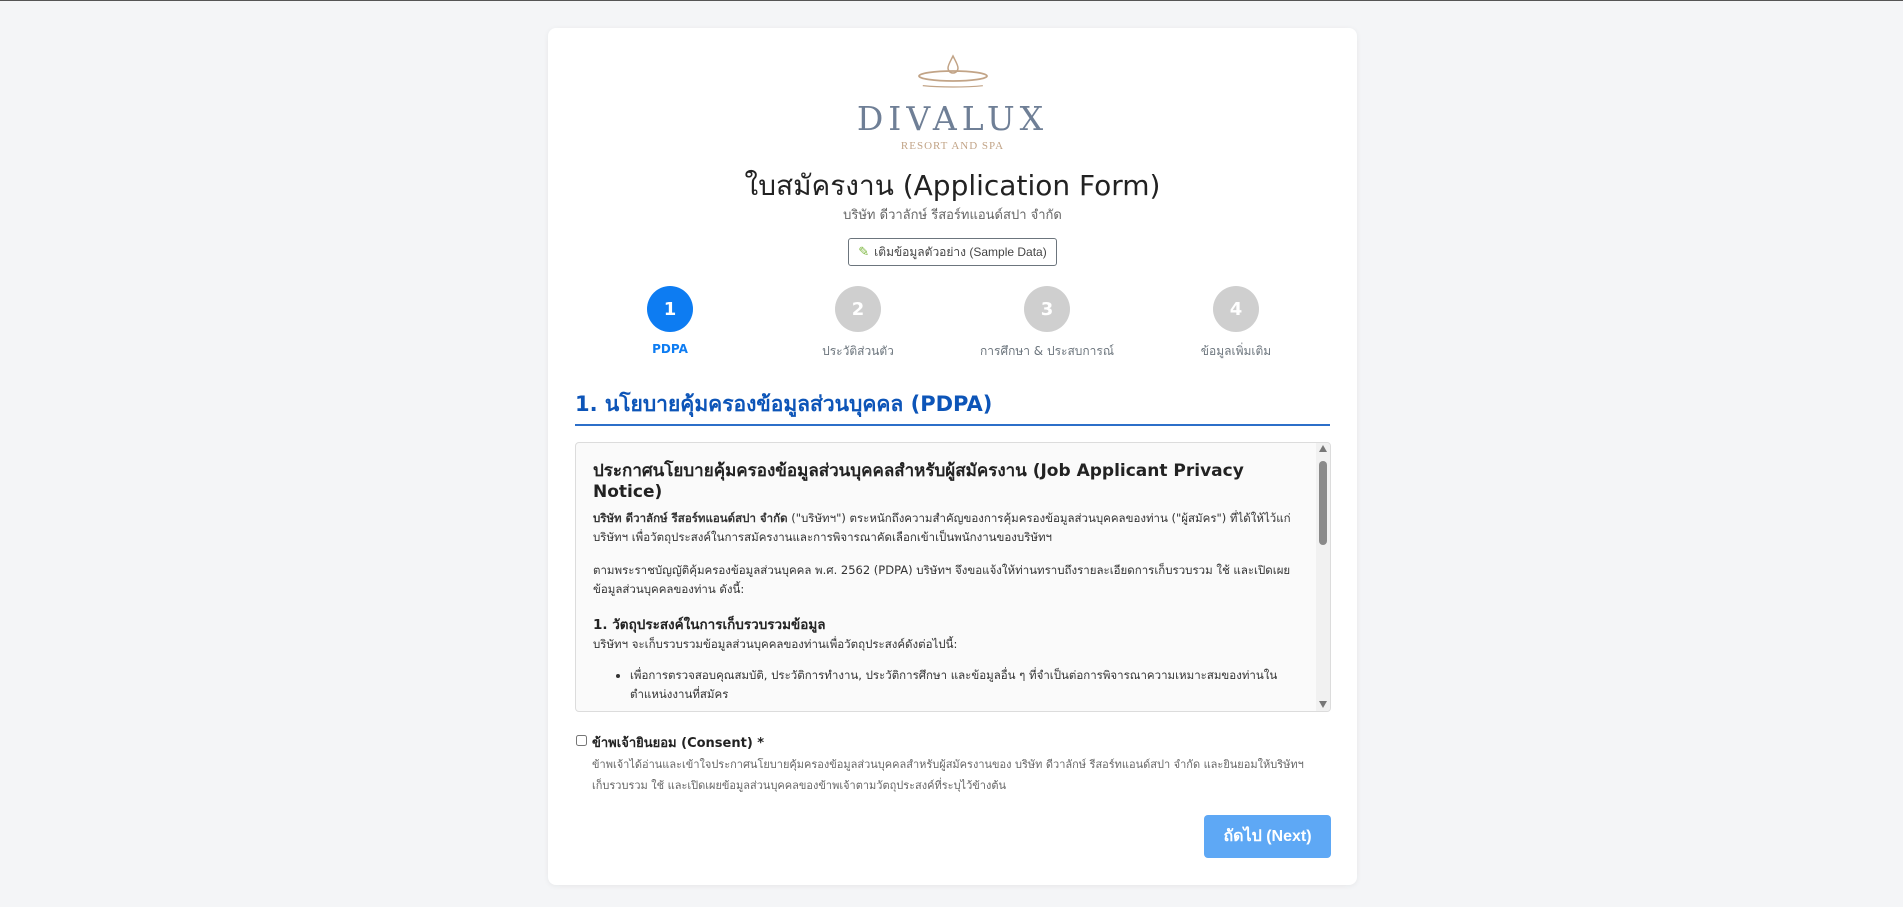 Image resolution: width=1903 pixels, height=907 pixels. What do you see at coordinates (952, 146) in the screenshot?
I see `brand-tagline: RESORT AND SPA` at bounding box center [952, 146].